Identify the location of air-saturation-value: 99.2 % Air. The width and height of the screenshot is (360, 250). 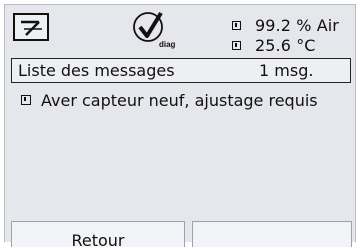
(297, 25).